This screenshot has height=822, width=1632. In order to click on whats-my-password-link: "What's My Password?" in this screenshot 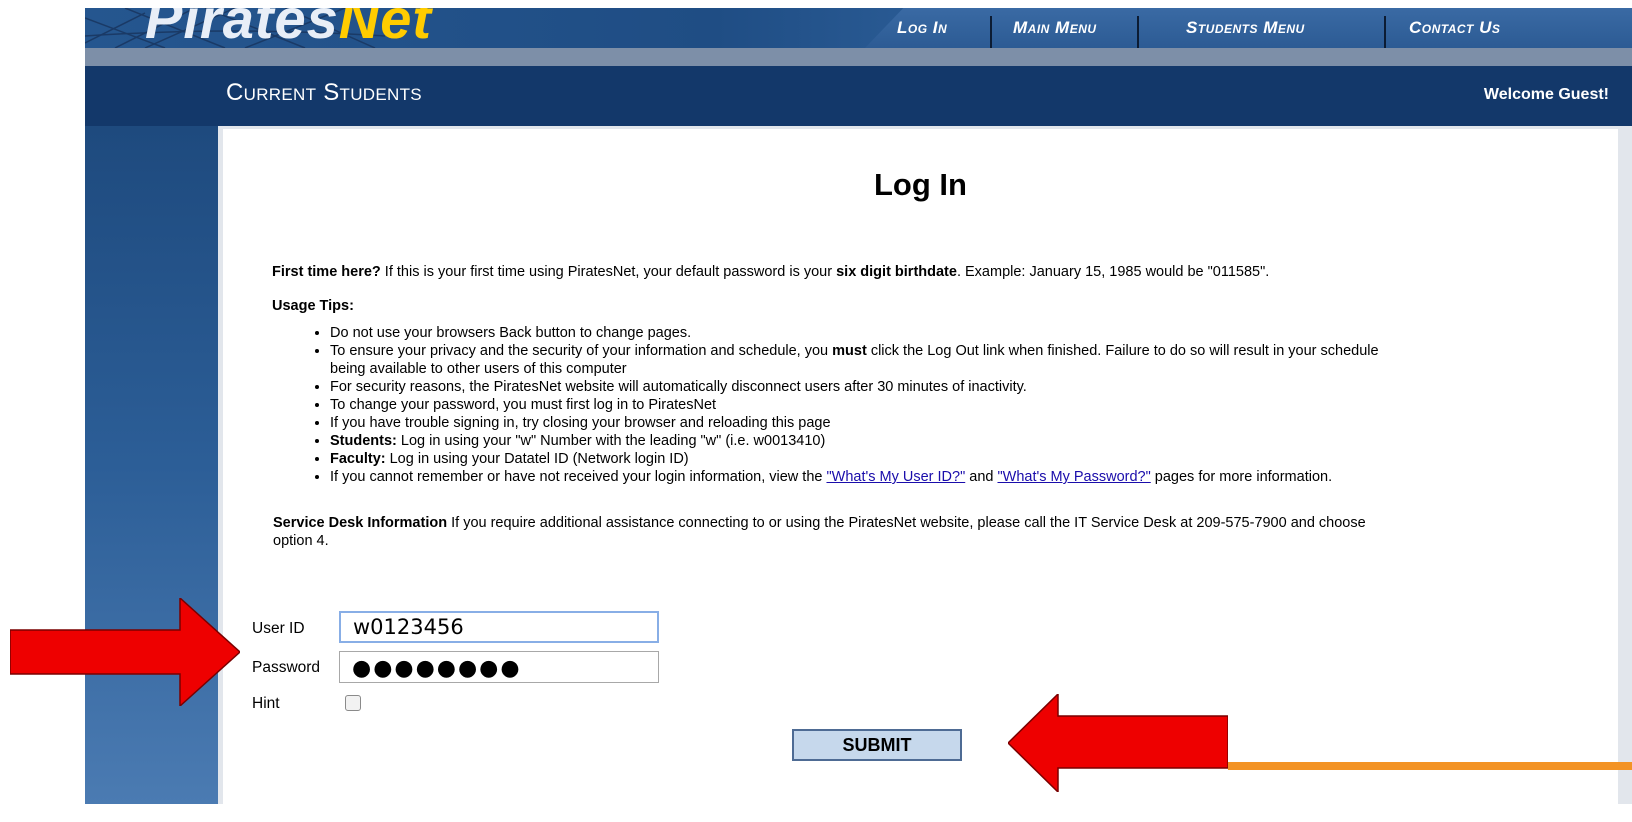, I will do `click(1073, 477)`.